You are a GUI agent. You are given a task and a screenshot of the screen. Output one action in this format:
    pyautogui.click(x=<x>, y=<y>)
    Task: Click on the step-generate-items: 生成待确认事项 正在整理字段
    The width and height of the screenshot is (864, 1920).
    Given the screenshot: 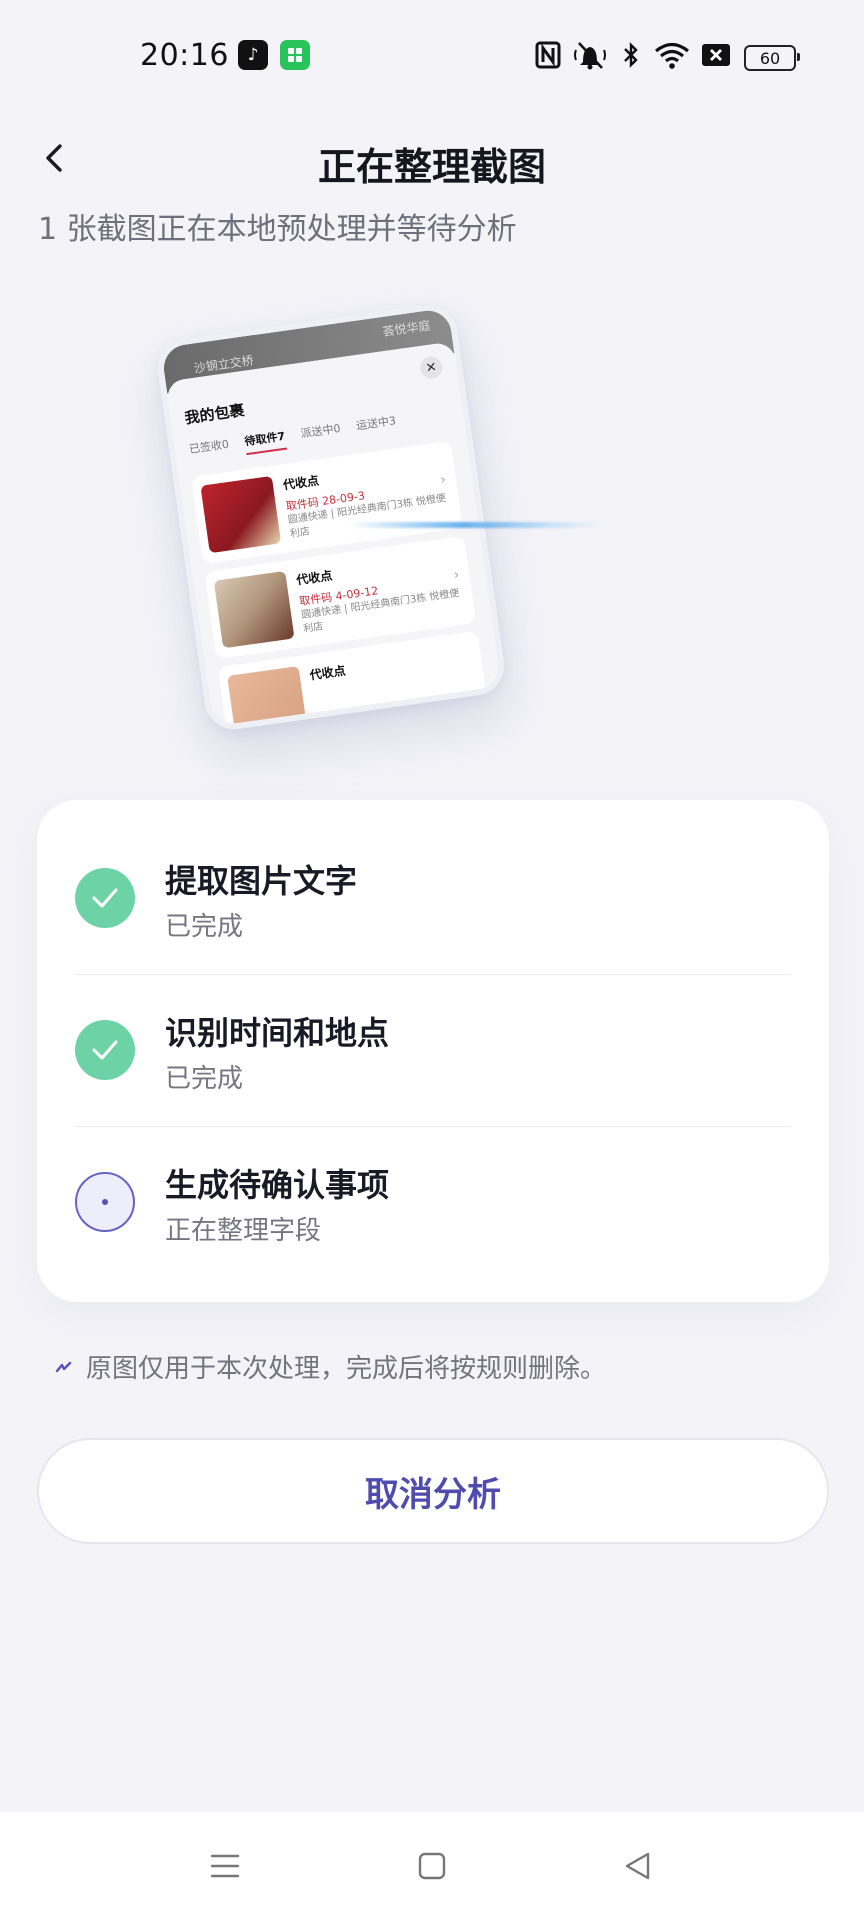 What is the action you would take?
    pyautogui.click(x=433, y=1245)
    